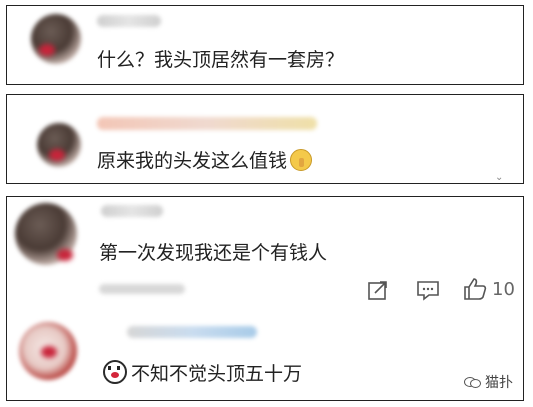 The height and width of the screenshot is (407, 533). What do you see at coordinates (378, 290) in the screenshot?
I see `share-icon` at bounding box center [378, 290].